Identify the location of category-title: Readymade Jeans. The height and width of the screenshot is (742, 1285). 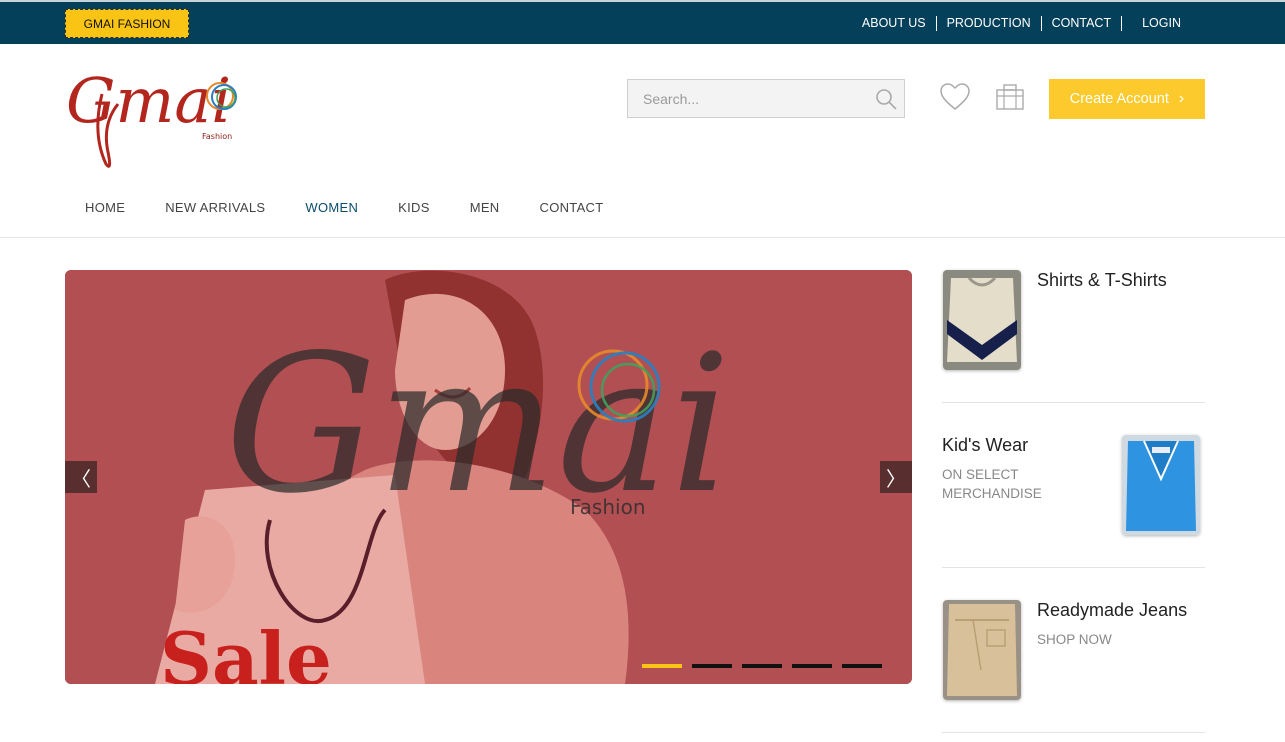
(1112, 610).